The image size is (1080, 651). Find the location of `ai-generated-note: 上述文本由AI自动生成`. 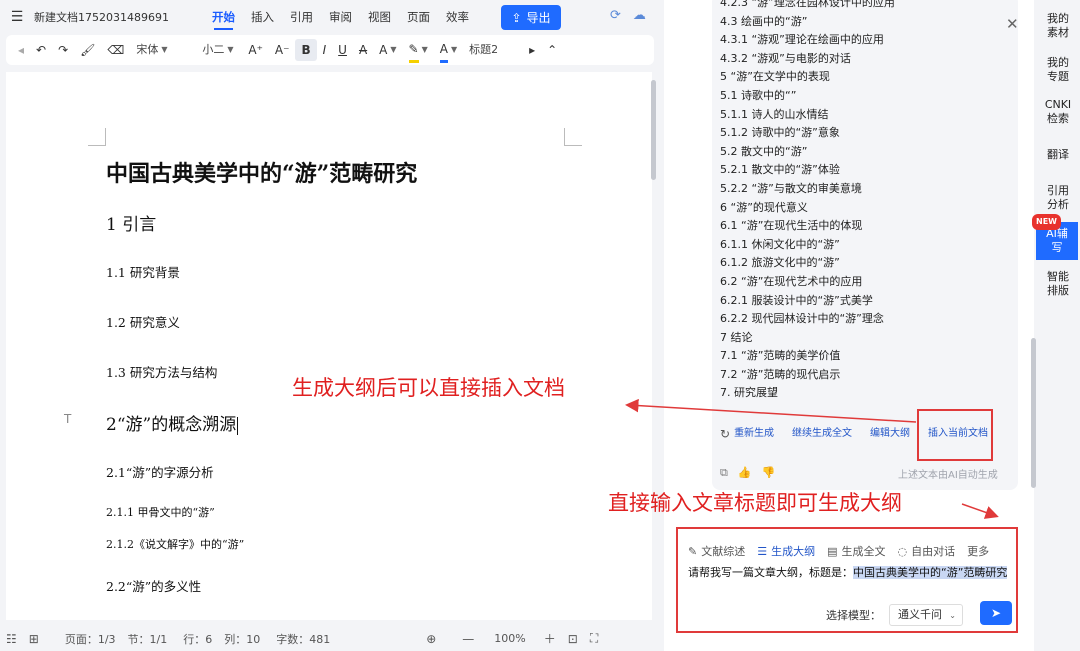

ai-generated-note: 上述文本由AI自动生成 is located at coordinates (948, 475).